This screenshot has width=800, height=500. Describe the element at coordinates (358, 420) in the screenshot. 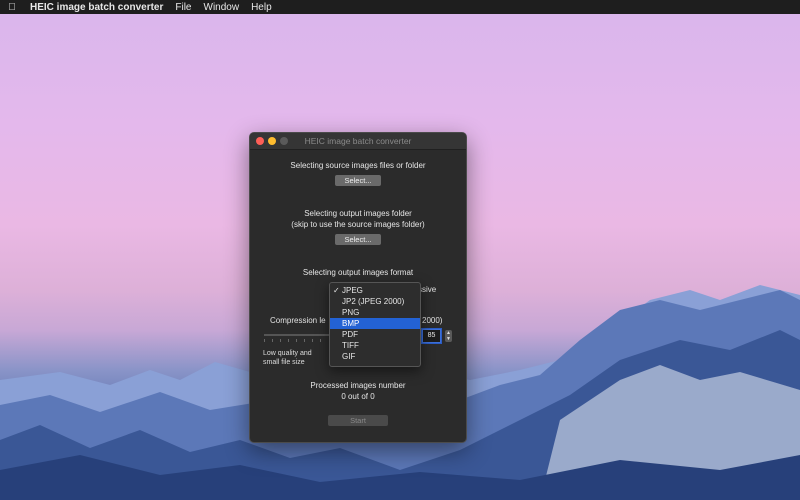

I see `start-button: Start` at that location.